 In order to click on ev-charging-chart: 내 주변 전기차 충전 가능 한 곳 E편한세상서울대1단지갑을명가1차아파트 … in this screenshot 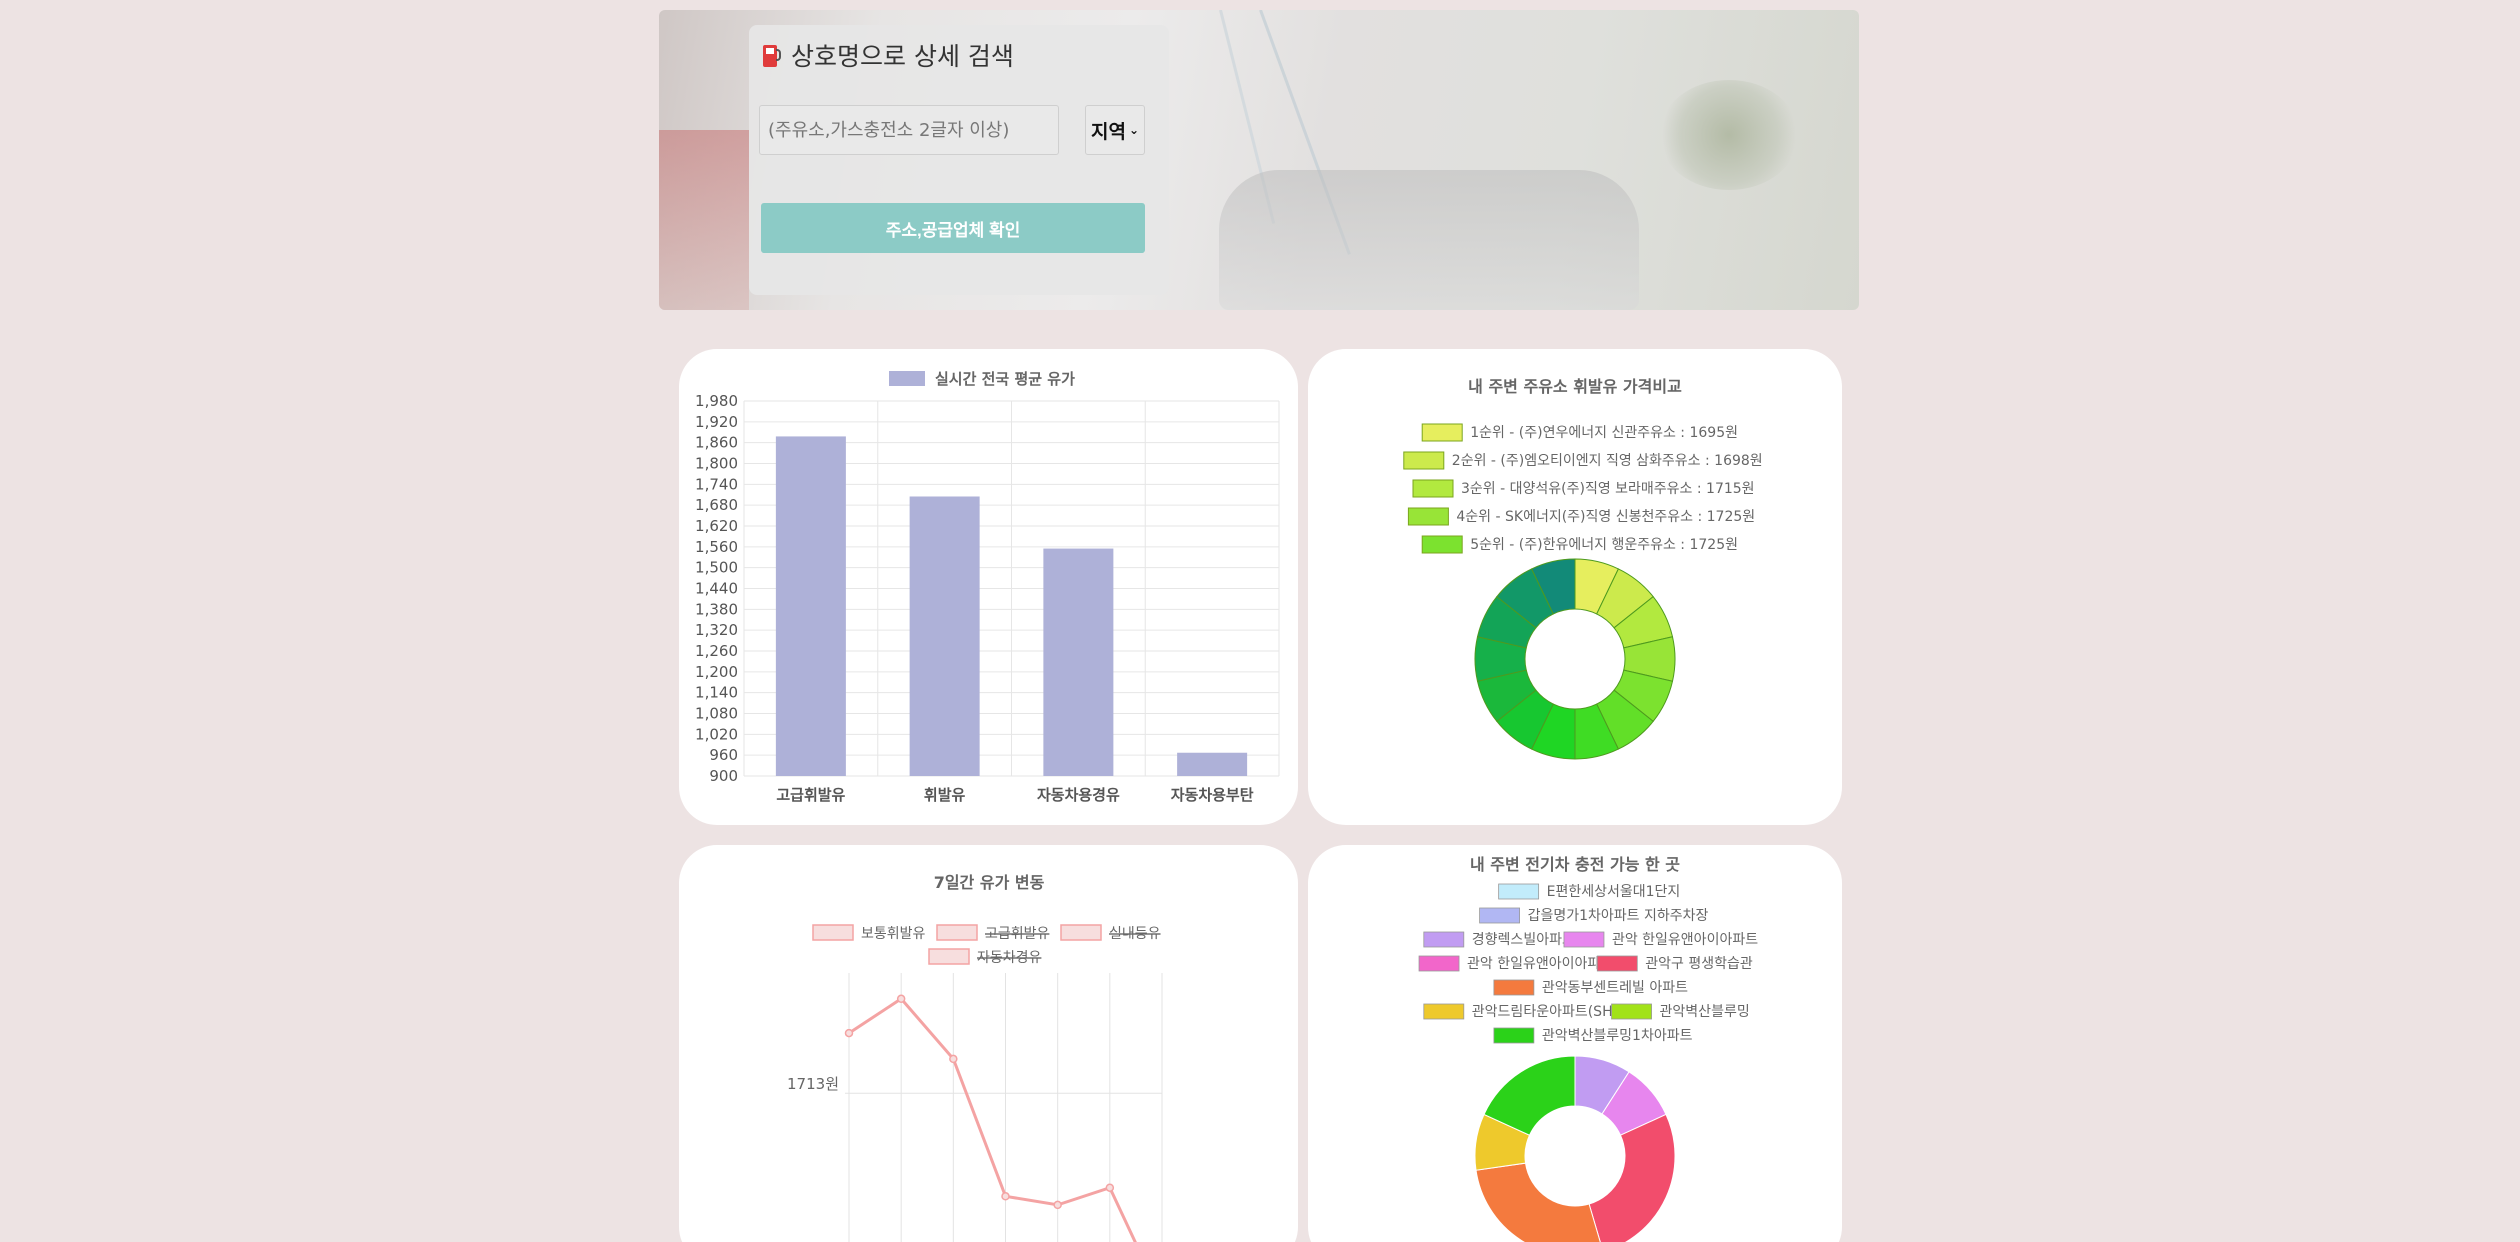, I will do `click(1588, 1048)`.